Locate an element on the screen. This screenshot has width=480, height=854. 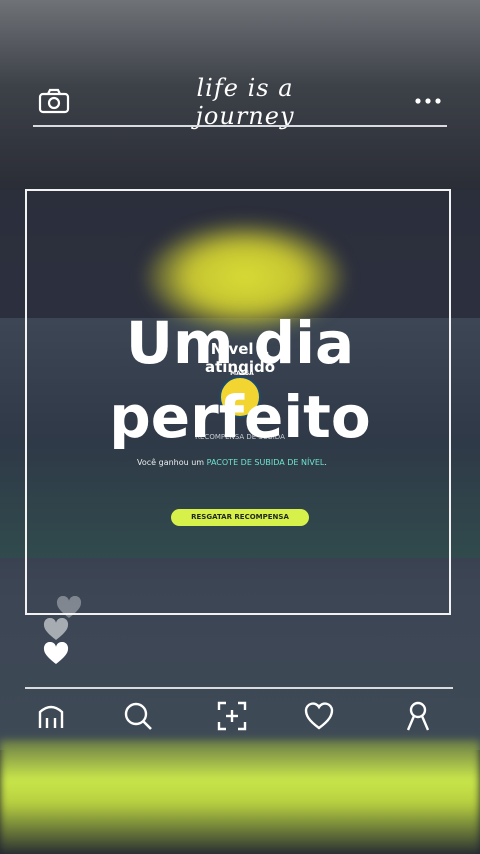
reward-suffix: . is located at coordinates (325, 462).